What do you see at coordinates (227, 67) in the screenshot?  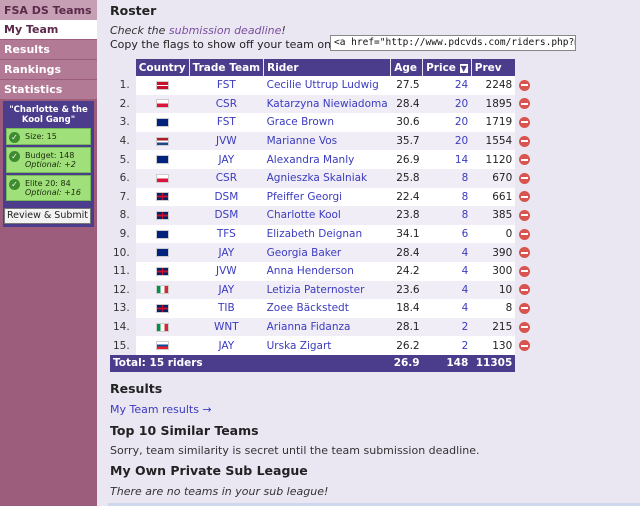 I see `col-trade-team: Trade Team` at bounding box center [227, 67].